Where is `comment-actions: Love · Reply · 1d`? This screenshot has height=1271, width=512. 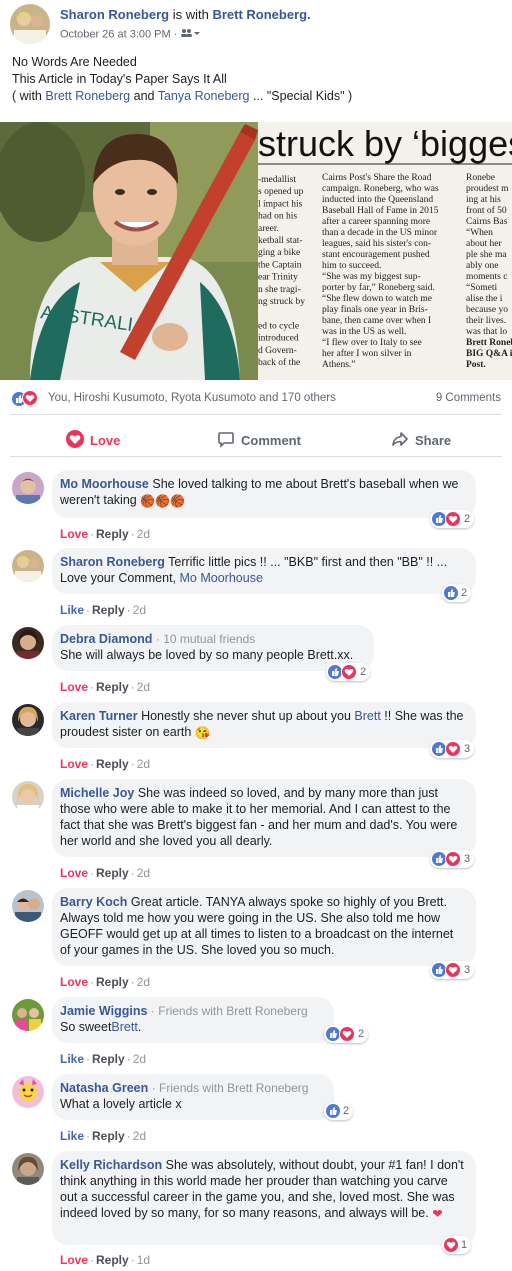
comment-actions: Love · Reply · 1d is located at coordinates (105, 1260).